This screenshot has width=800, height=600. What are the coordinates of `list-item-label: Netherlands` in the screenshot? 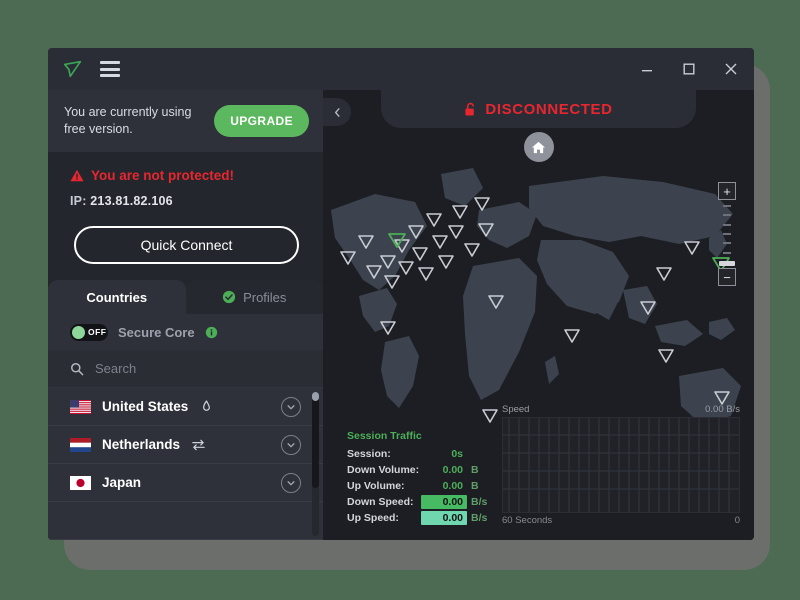 It's located at (141, 444).